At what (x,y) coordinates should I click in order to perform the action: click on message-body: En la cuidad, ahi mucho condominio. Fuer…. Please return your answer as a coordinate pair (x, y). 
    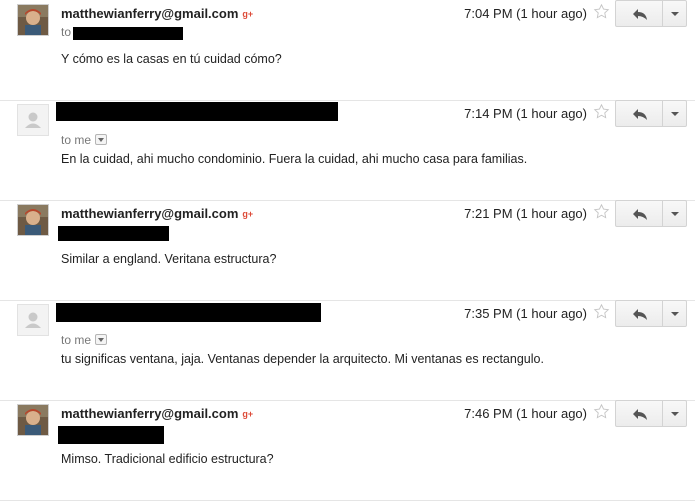
    Looking at the image, I should click on (294, 159).